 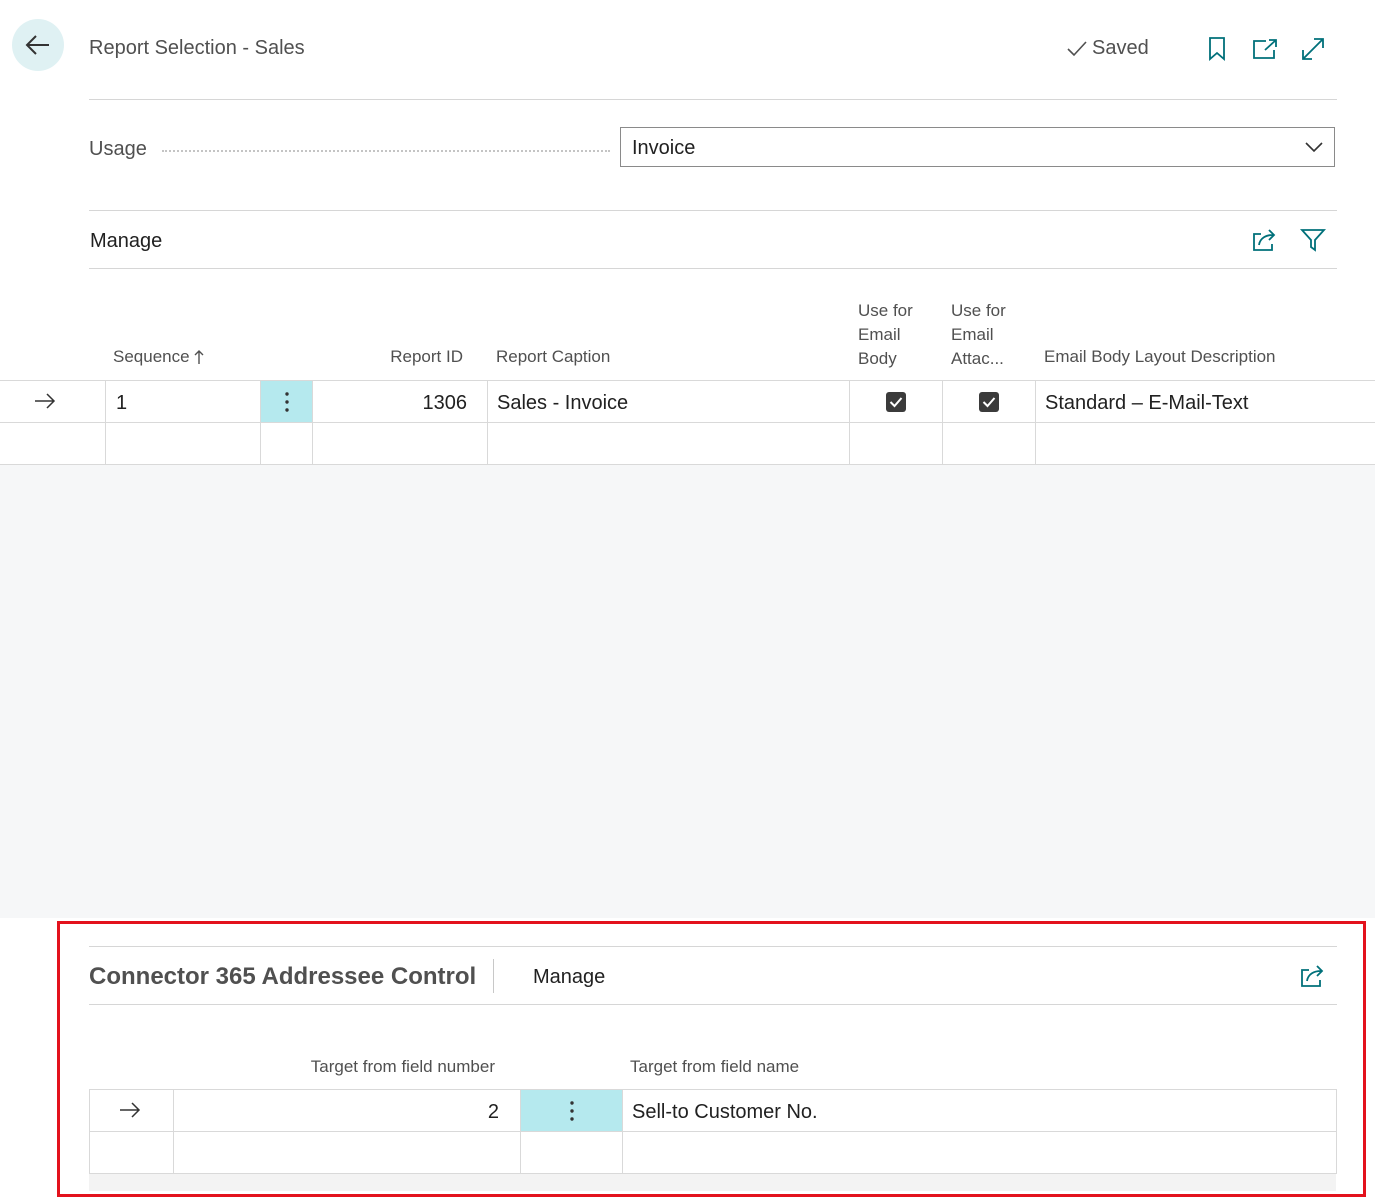 I want to click on addressee-bottom-divider, so click(x=713, y=1004).